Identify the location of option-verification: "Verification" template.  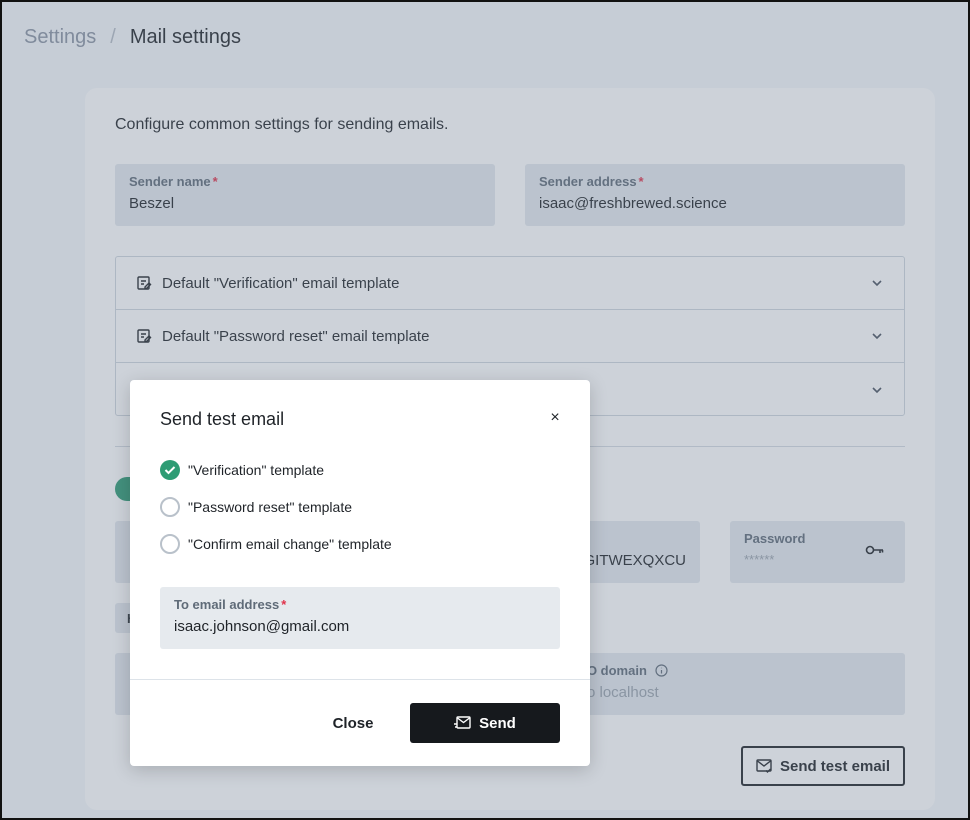
(242, 470).